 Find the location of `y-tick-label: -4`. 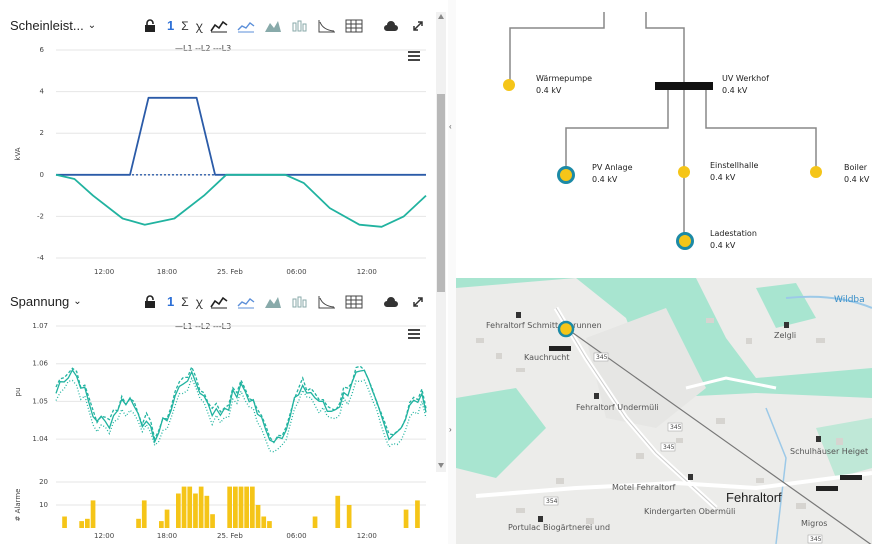

y-tick-label: -4 is located at coordinates (41, 258).